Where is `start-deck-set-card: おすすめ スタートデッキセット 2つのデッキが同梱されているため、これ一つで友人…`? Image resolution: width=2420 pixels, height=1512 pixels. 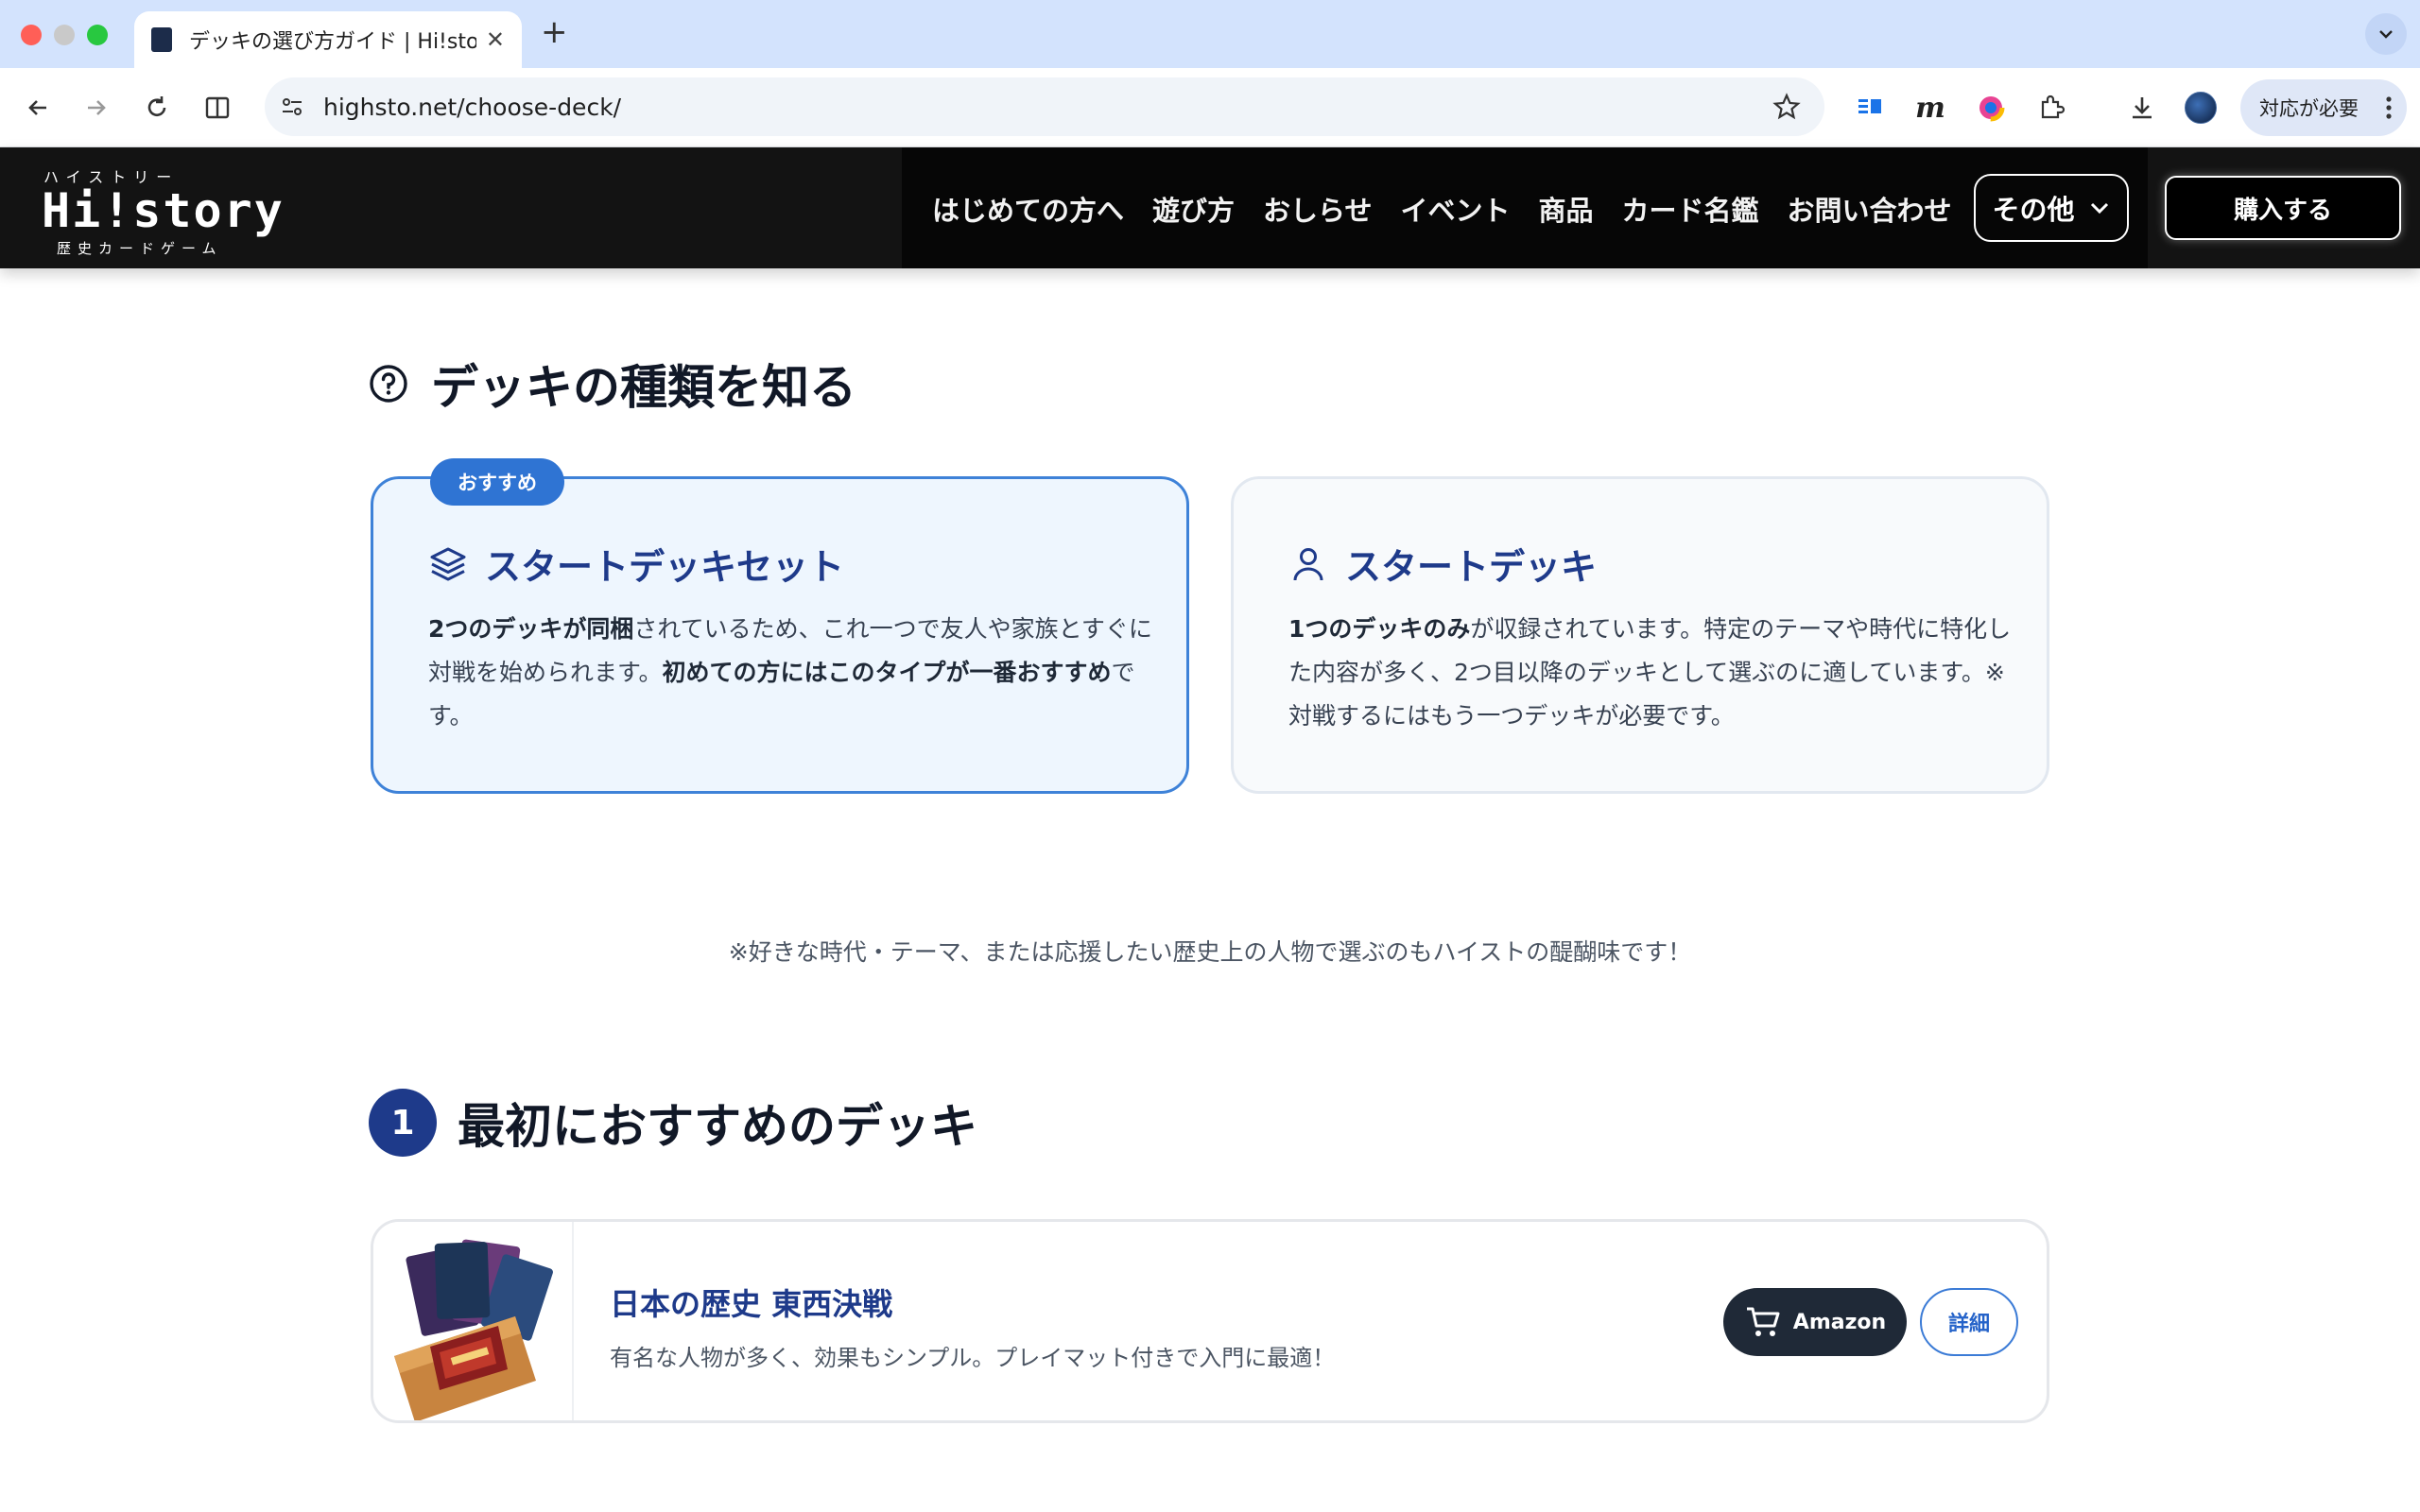 start-deck-set-card: おすすめ スタートデッキセット 2つのデッキが同梱されているため、これ一つで友人… is located at coordinates (780, 626).